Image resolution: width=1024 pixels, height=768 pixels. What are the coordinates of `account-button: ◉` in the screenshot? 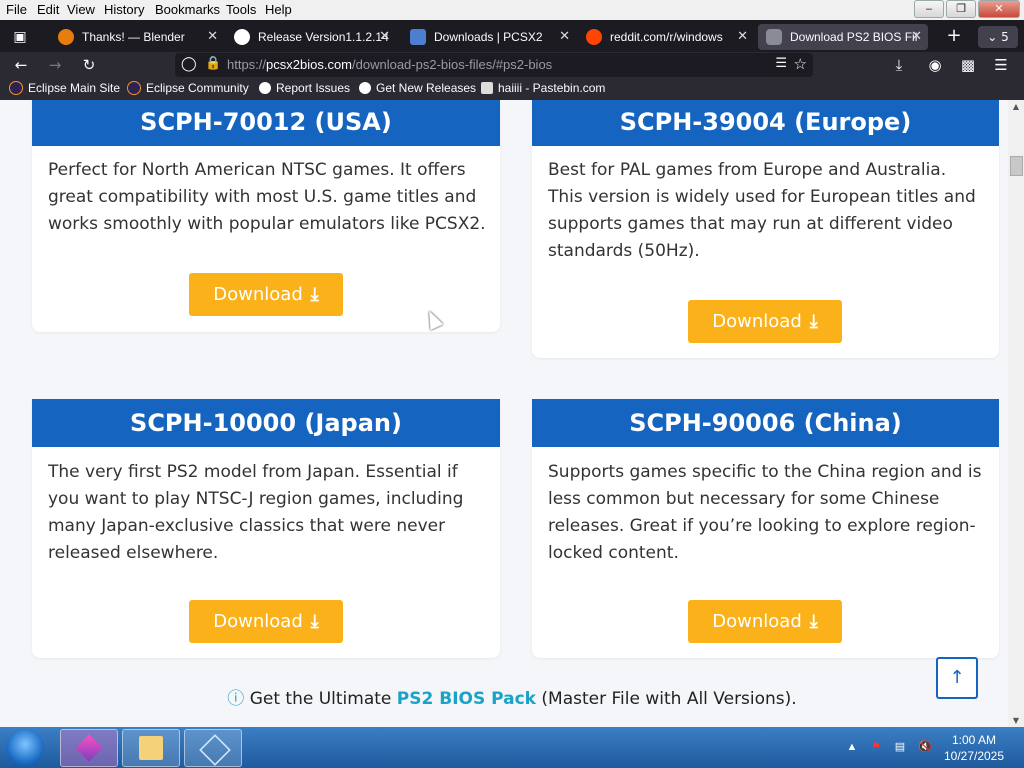 It's located at (935, 65).